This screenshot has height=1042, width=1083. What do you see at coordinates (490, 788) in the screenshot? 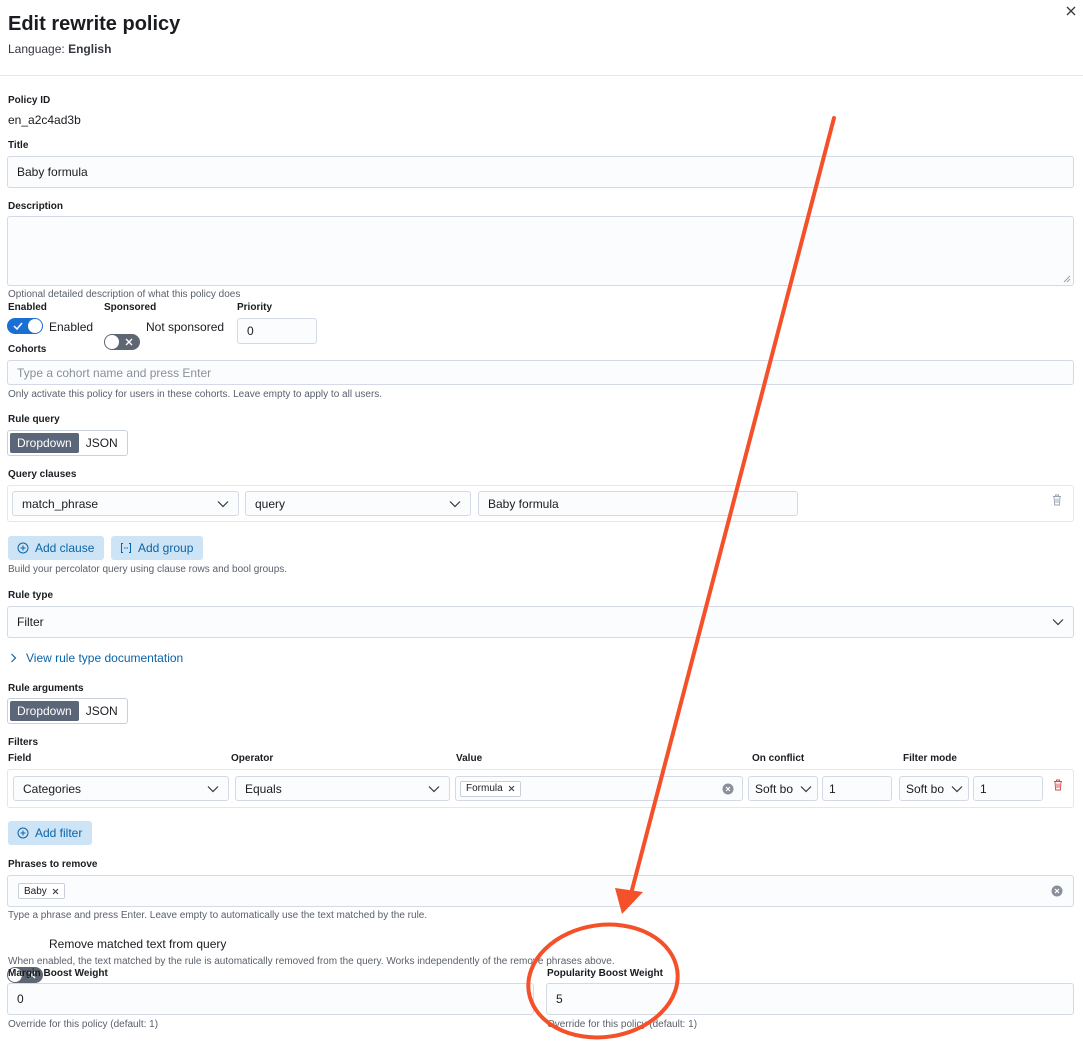
I see `value-chip-formula: Formula` at bounding box center [490, 788].